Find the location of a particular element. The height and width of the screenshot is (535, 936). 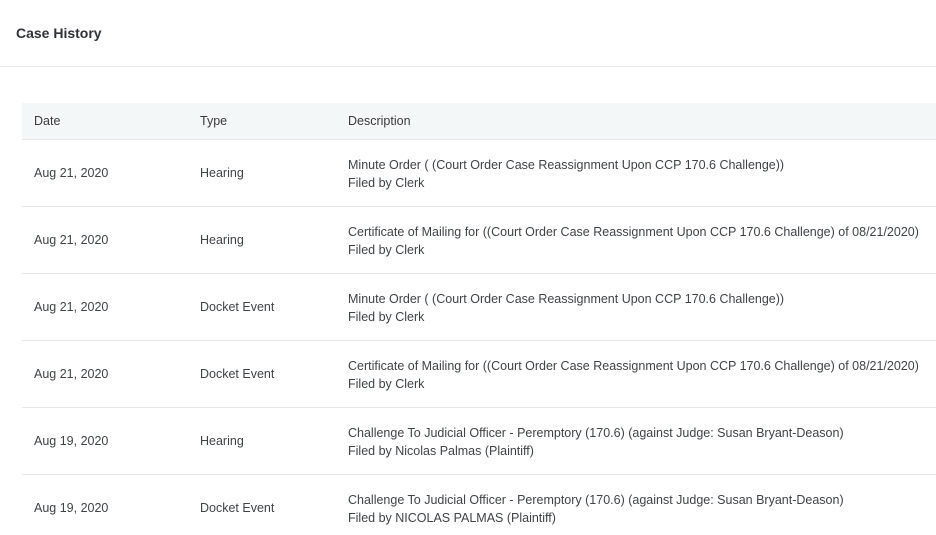

column-header-date: Date is located at coordinates (105, 121).